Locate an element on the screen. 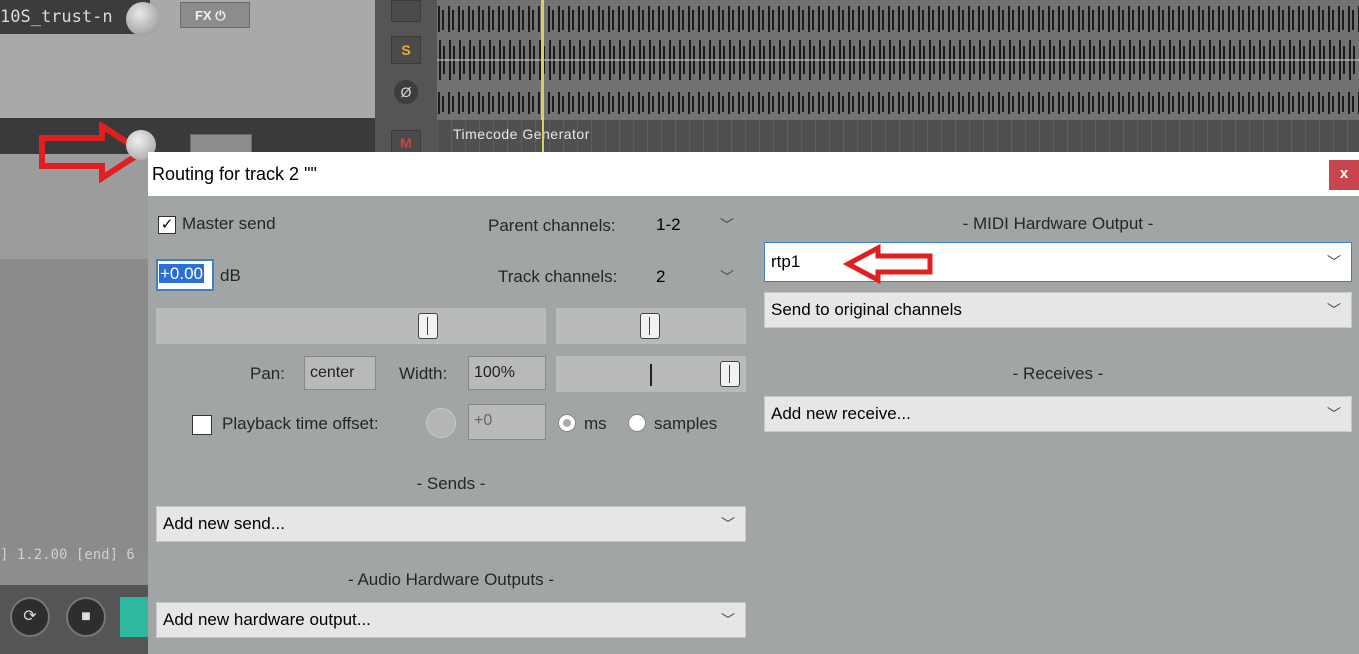  master-send-label: Master send is located at coordinates (229, 223).